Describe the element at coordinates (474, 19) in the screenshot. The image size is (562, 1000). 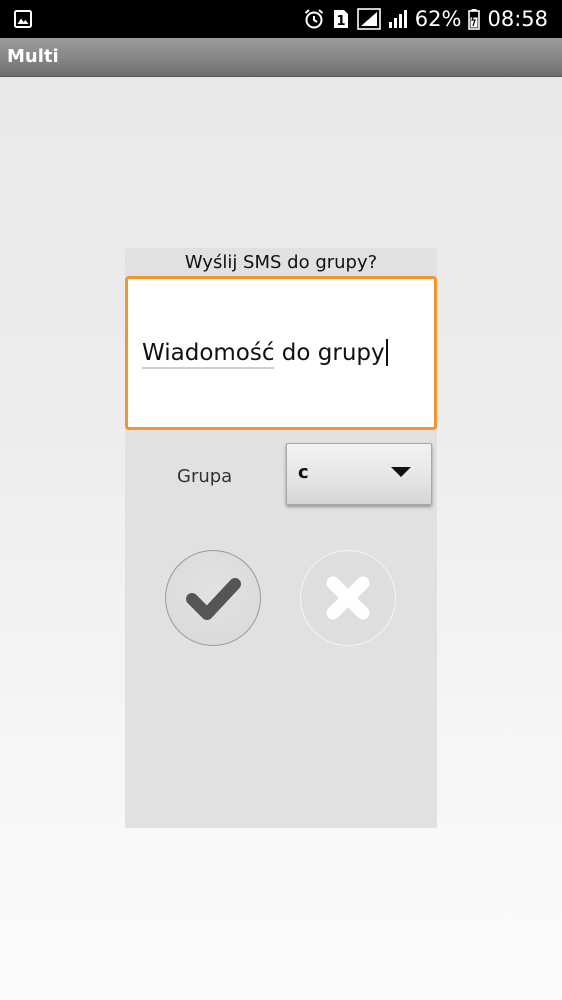
I see `battery-icon` at that location.